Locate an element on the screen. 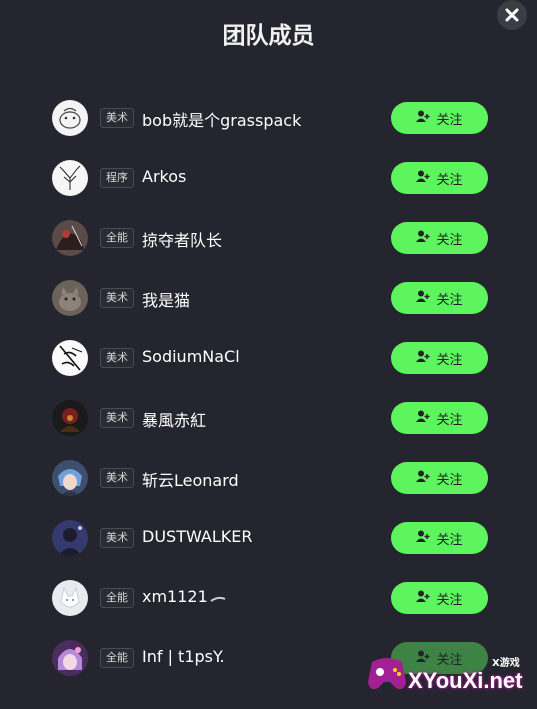 This screenshot has width=537, height=709. member-row: 美术 我是猫 关注 is located at coordinates (268, 299).